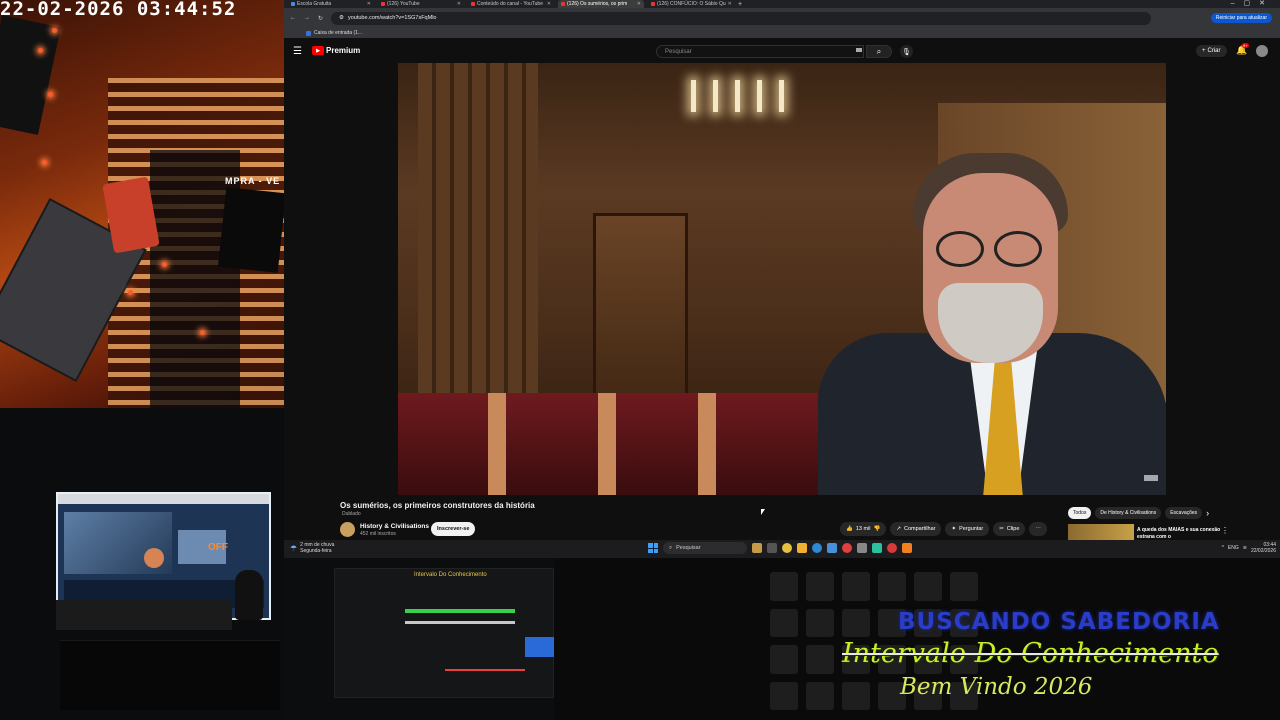 The height and width of the screenshot is (720, 1280). I want to click on forward-icon: →, so click(307, 18).